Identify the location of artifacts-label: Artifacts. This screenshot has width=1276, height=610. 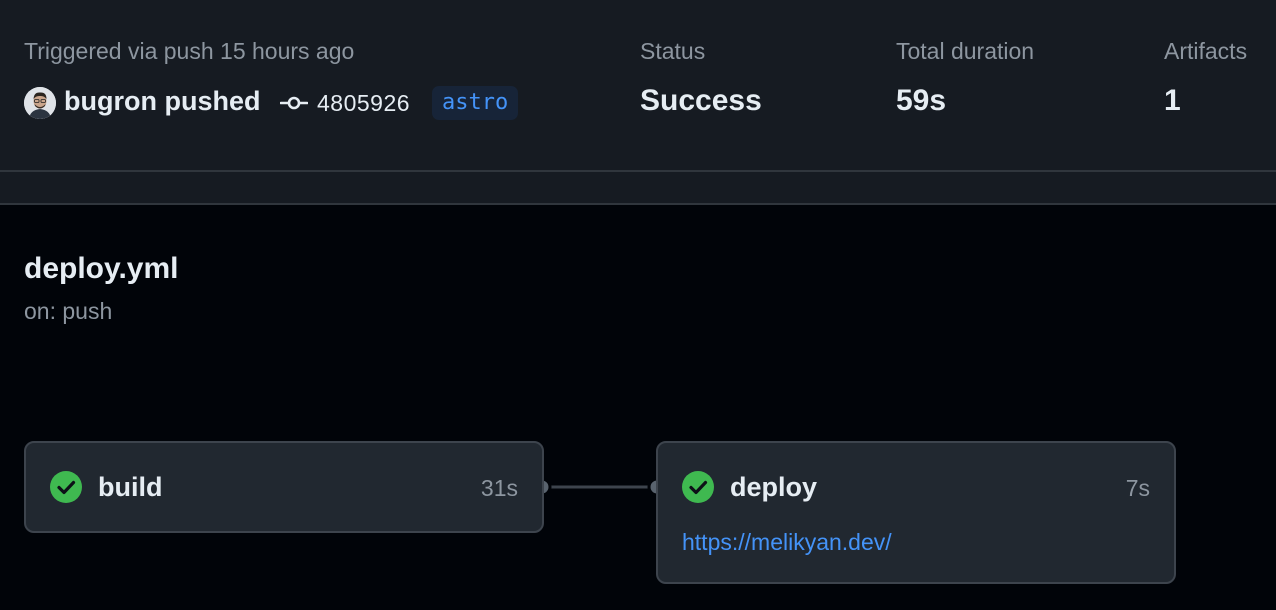
(1206, 51).